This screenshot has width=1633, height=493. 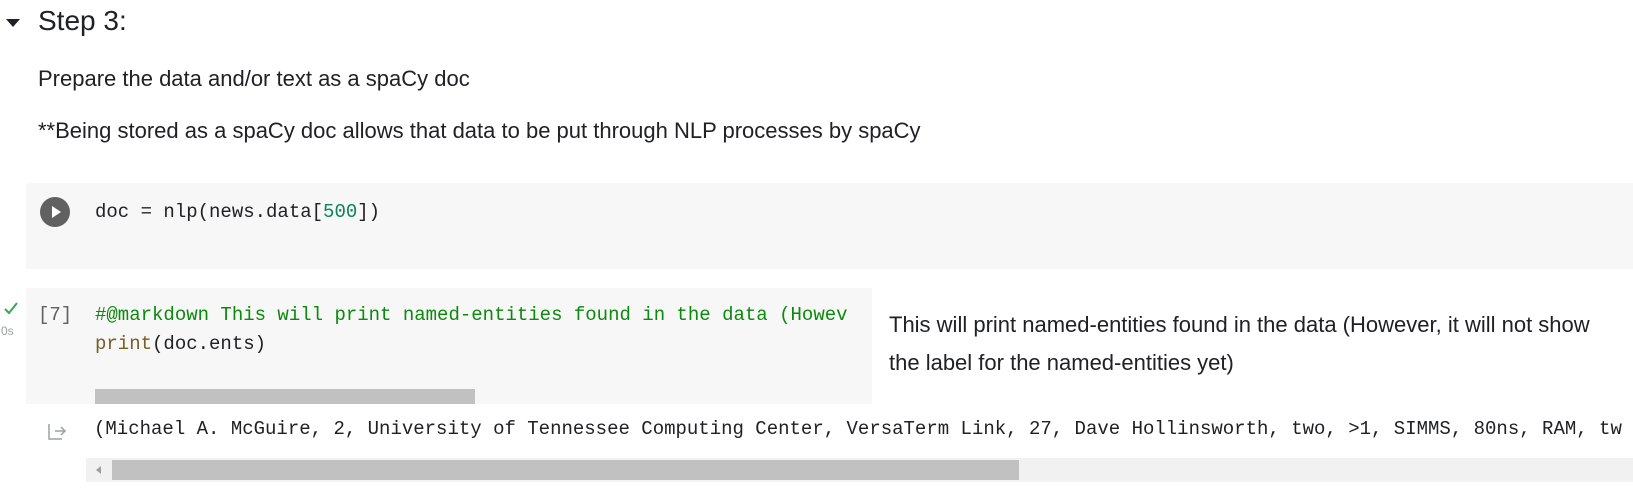 What do you see at coordinates (55, 315) in the screenshot?
I see `execution-count: [7]` at bounding box center [55, 315].